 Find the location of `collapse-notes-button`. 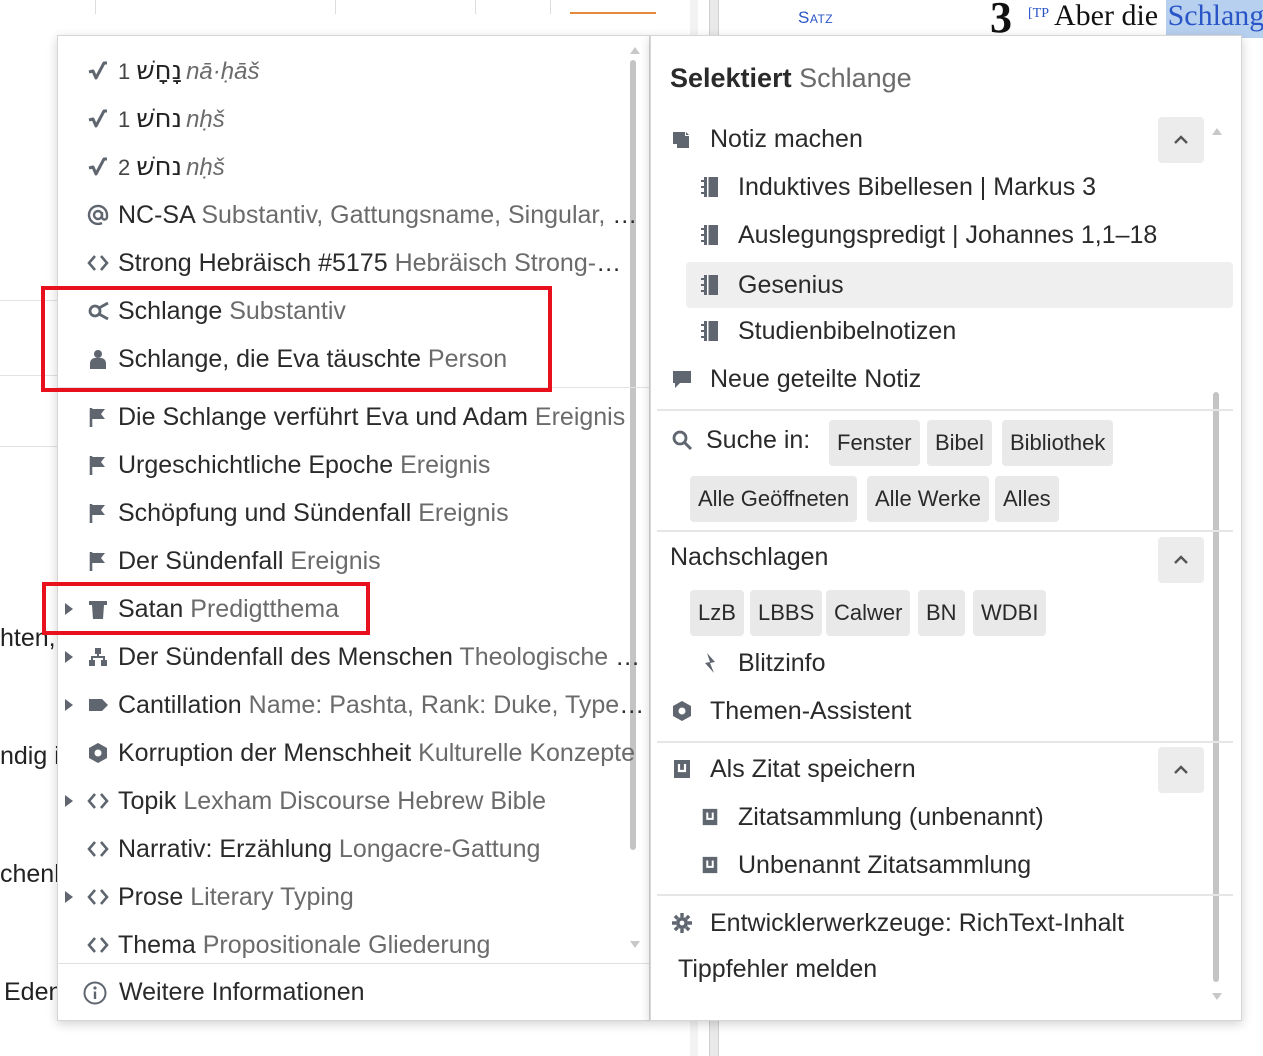

collapse-notes-button is located at coordinates (1181, 140).